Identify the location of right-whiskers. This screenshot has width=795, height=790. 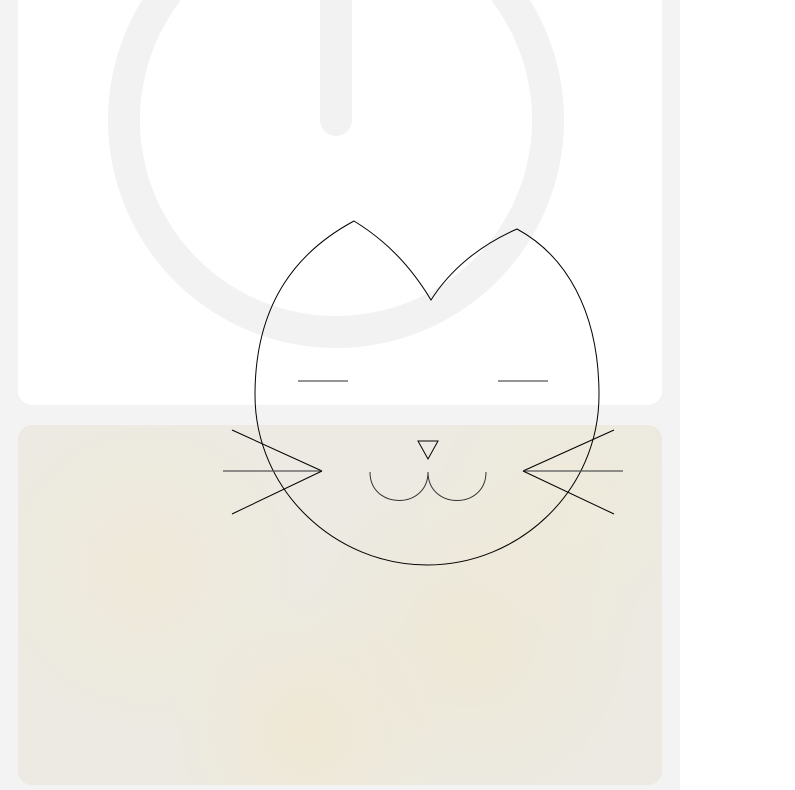
(572, 472).